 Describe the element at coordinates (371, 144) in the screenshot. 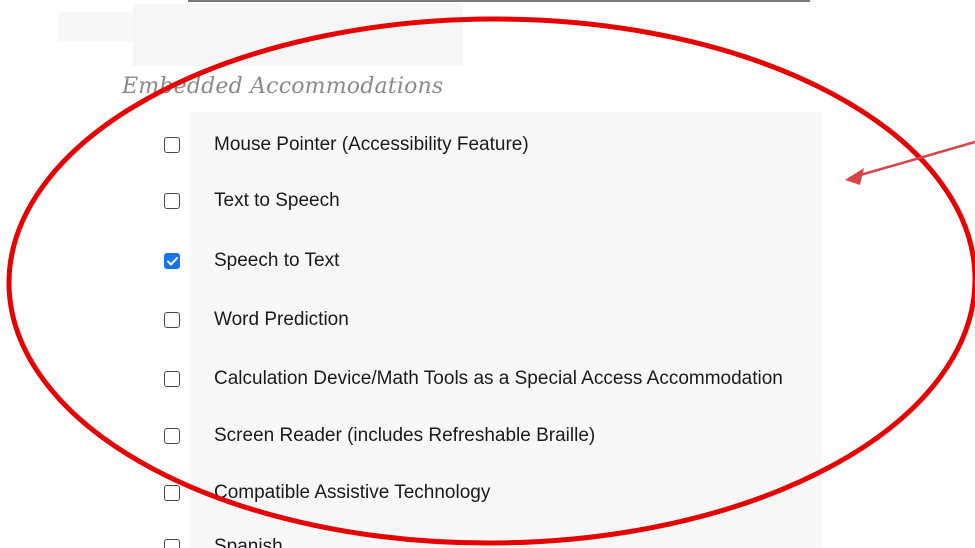

I see `option-label: Mouse Pointer (Accessibility Feature)` at that location.